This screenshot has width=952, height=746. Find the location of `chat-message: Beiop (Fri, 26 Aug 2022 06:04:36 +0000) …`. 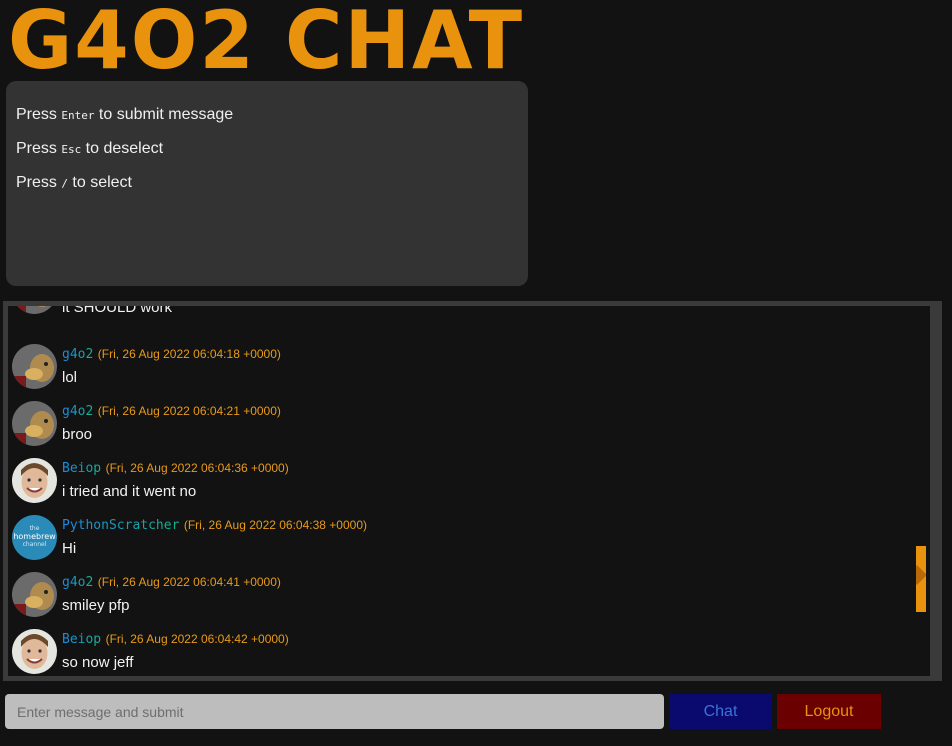

chat-message: Beiop (Fri, 26 Aug 2022 06:04:36 +0000) … is located at coordinates (463, 486).